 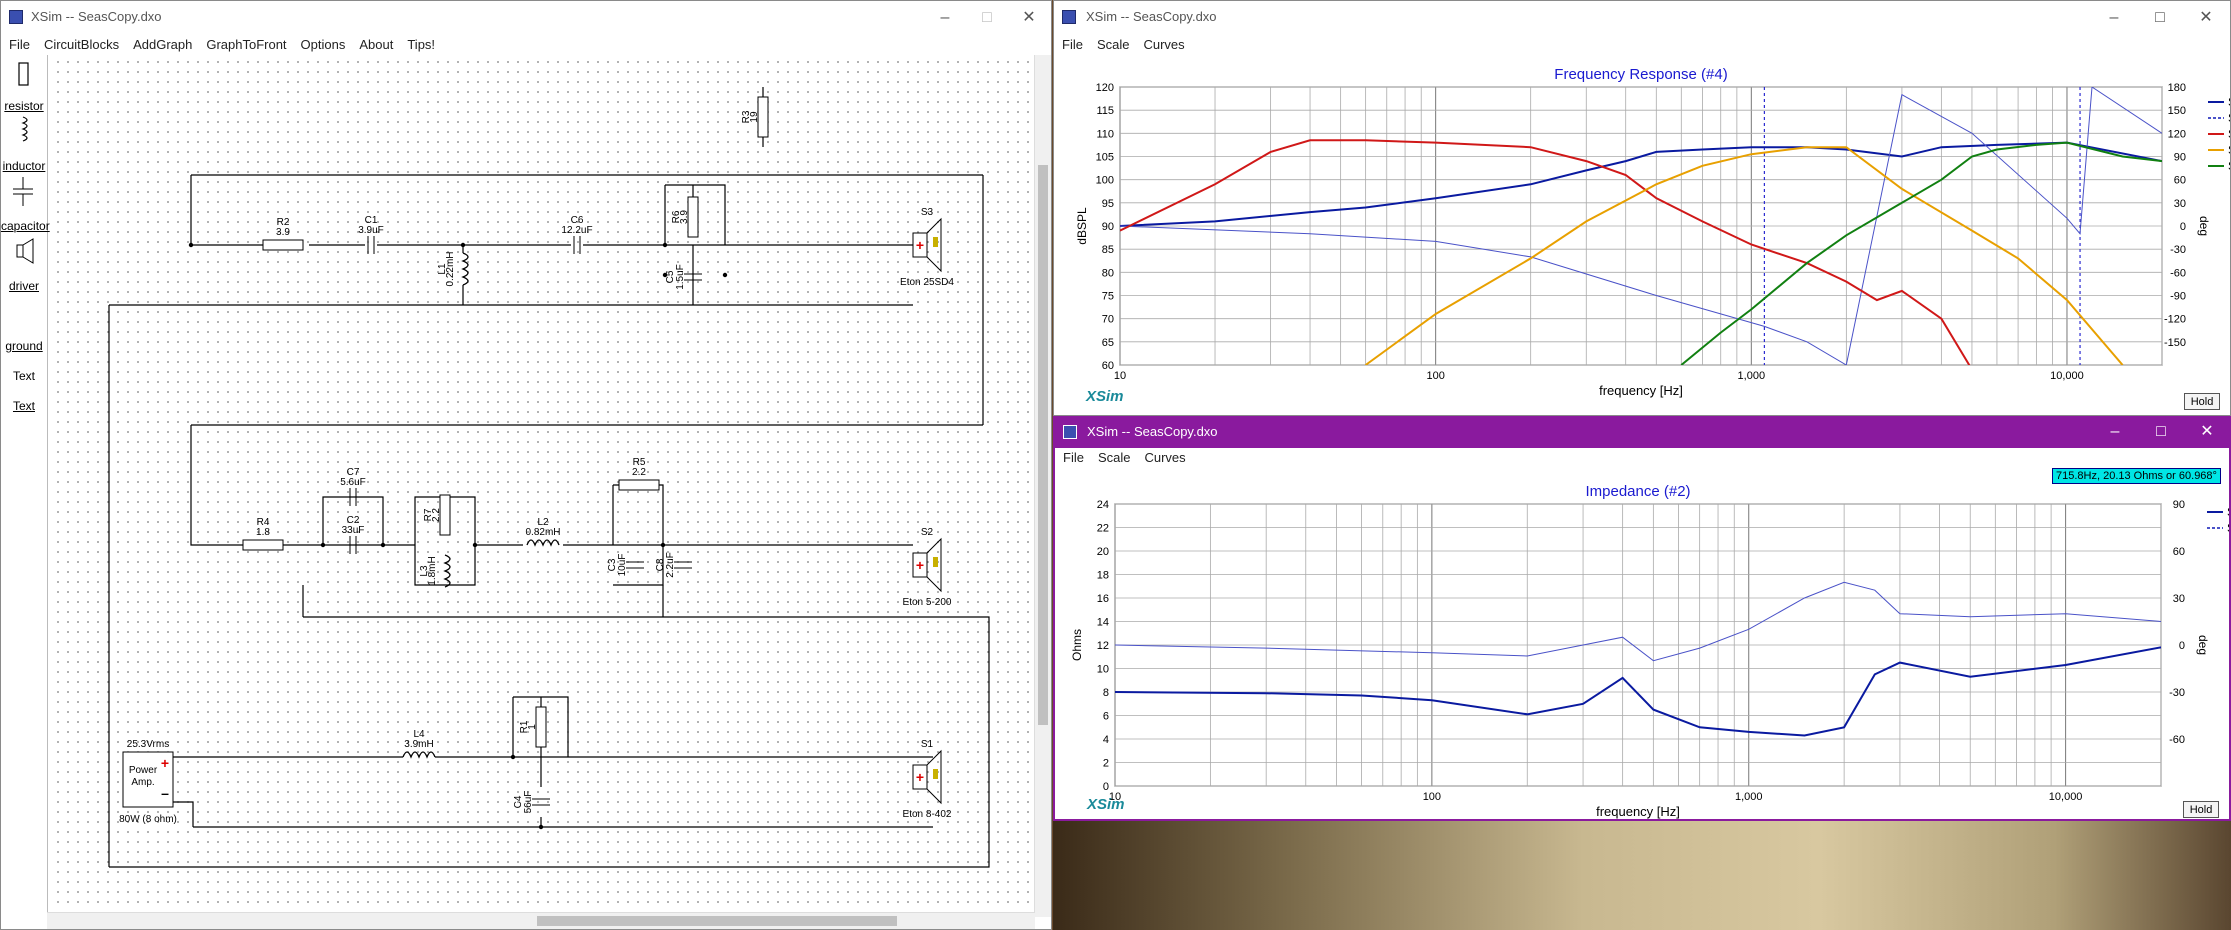 What do you see at coordinates (283, 245) in the screenshot?
I see `resistor-R2` at bounding box center [283, 245].